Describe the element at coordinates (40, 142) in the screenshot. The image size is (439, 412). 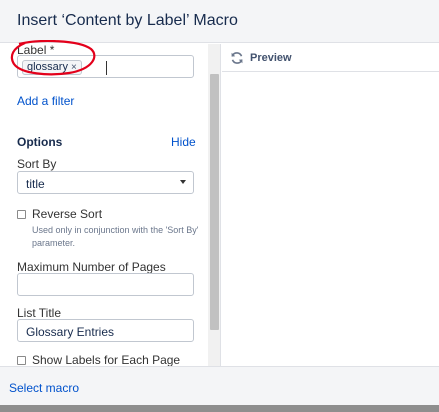
I see `options-heading: Options` at that location.